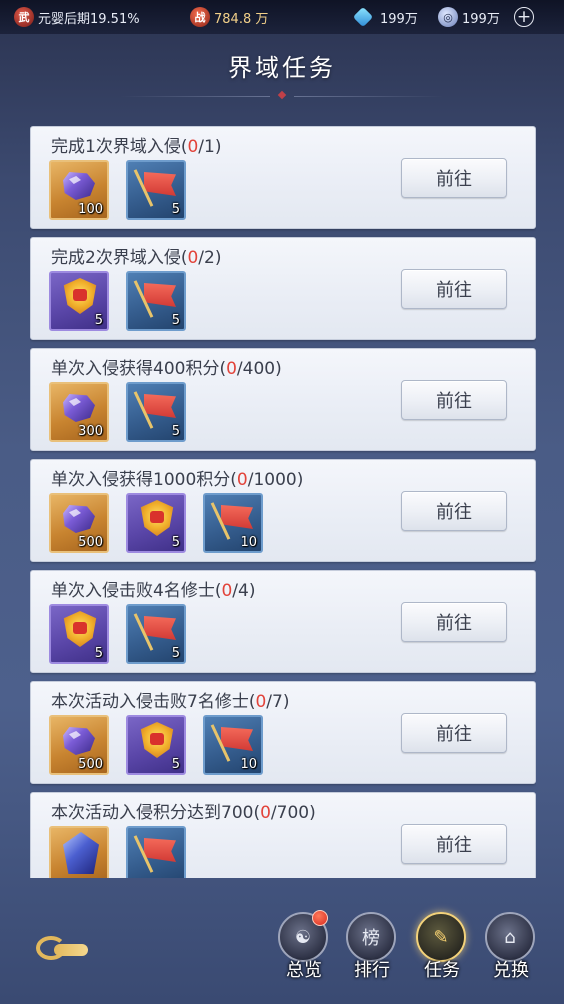 The image size is (564, 1004). I want to click on realm-text: 元婴后期19.51%, so click(89, 19).